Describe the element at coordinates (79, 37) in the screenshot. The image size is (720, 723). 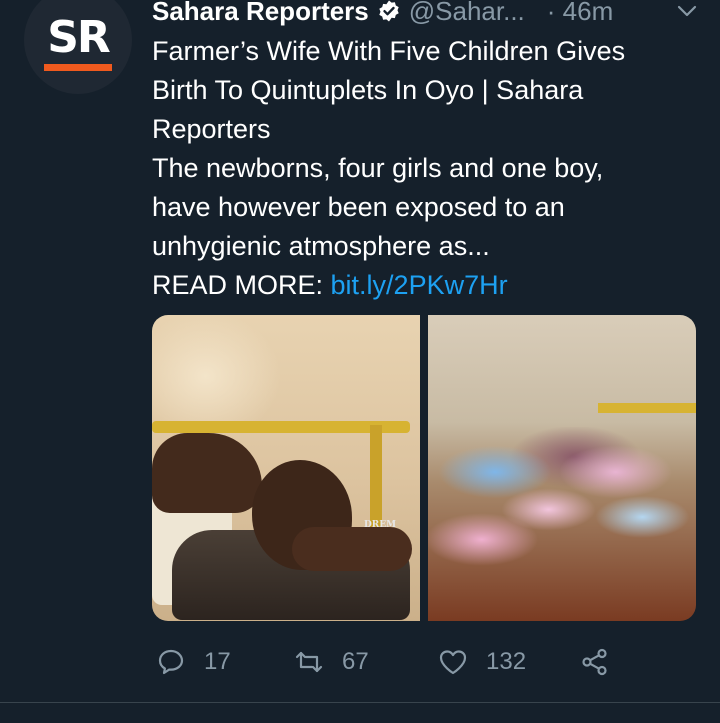
I see `avatar-logo-text: SR` at that location.